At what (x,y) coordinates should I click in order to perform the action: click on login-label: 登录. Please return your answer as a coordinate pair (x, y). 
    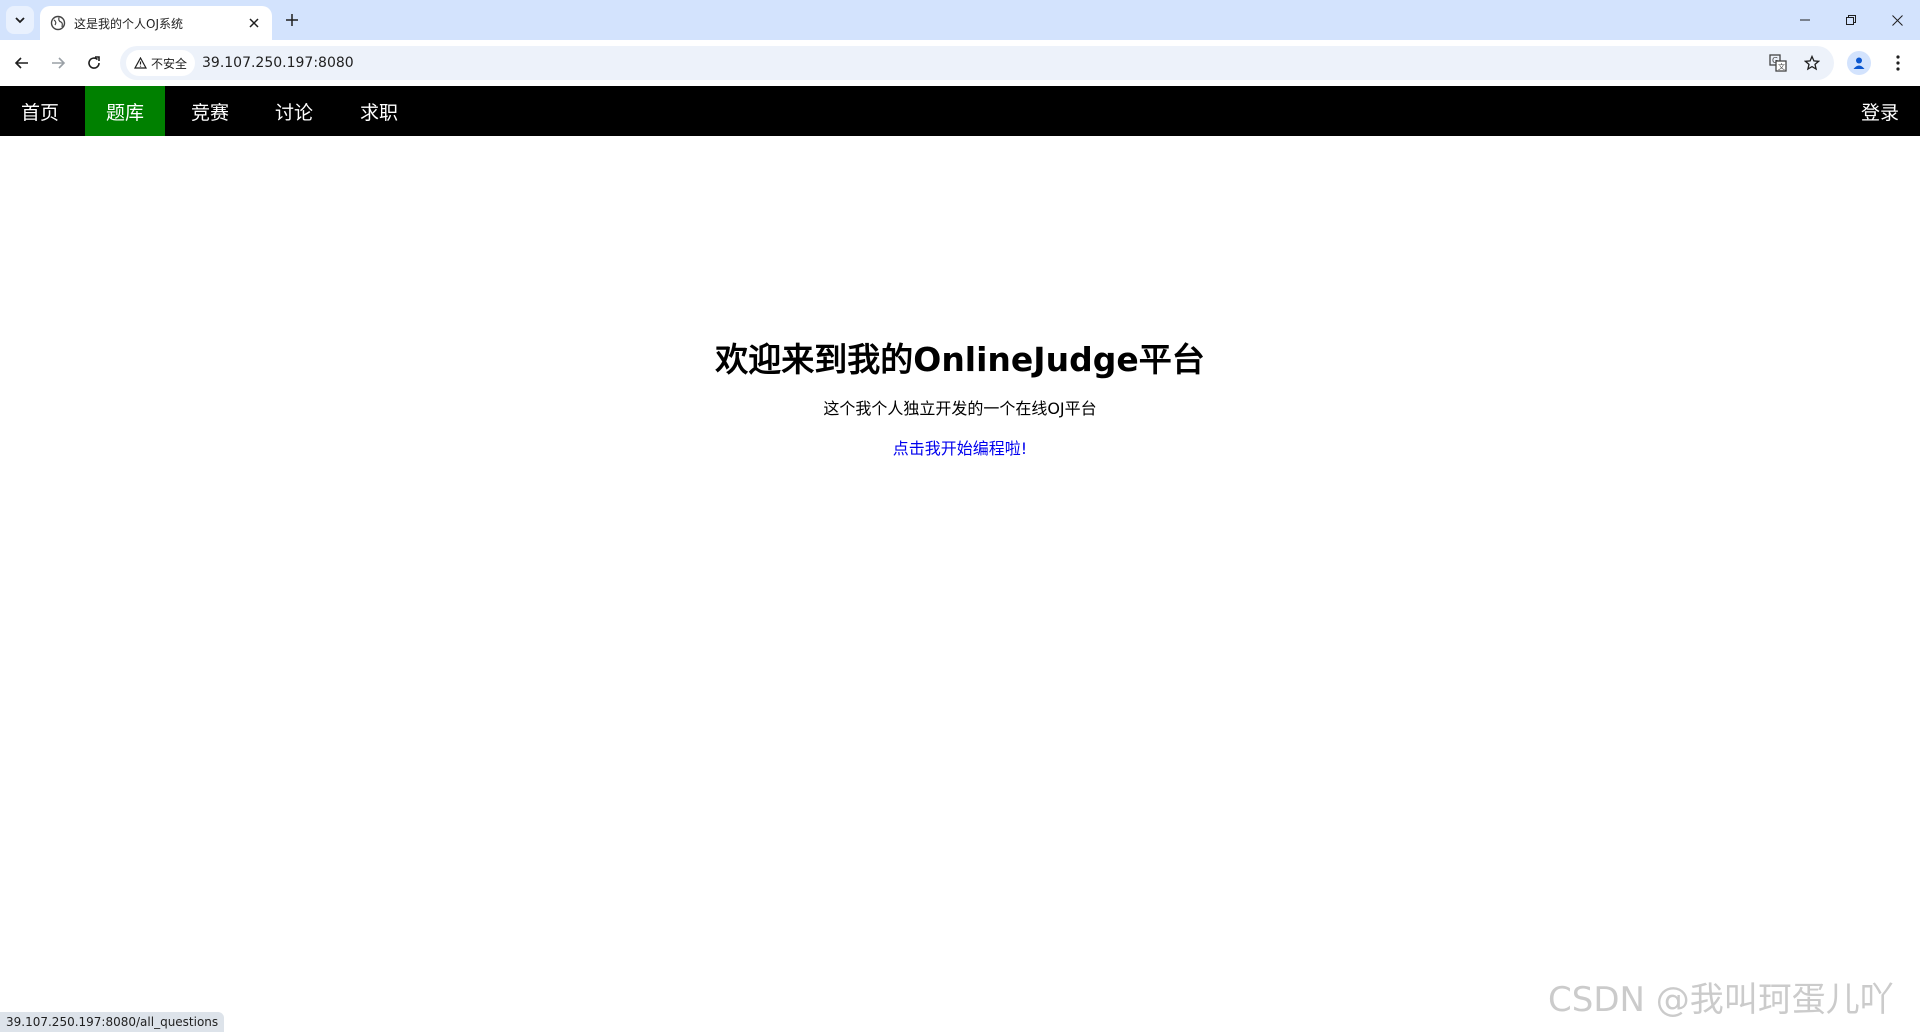
    Looking at the image, I should click on (1879, 112).